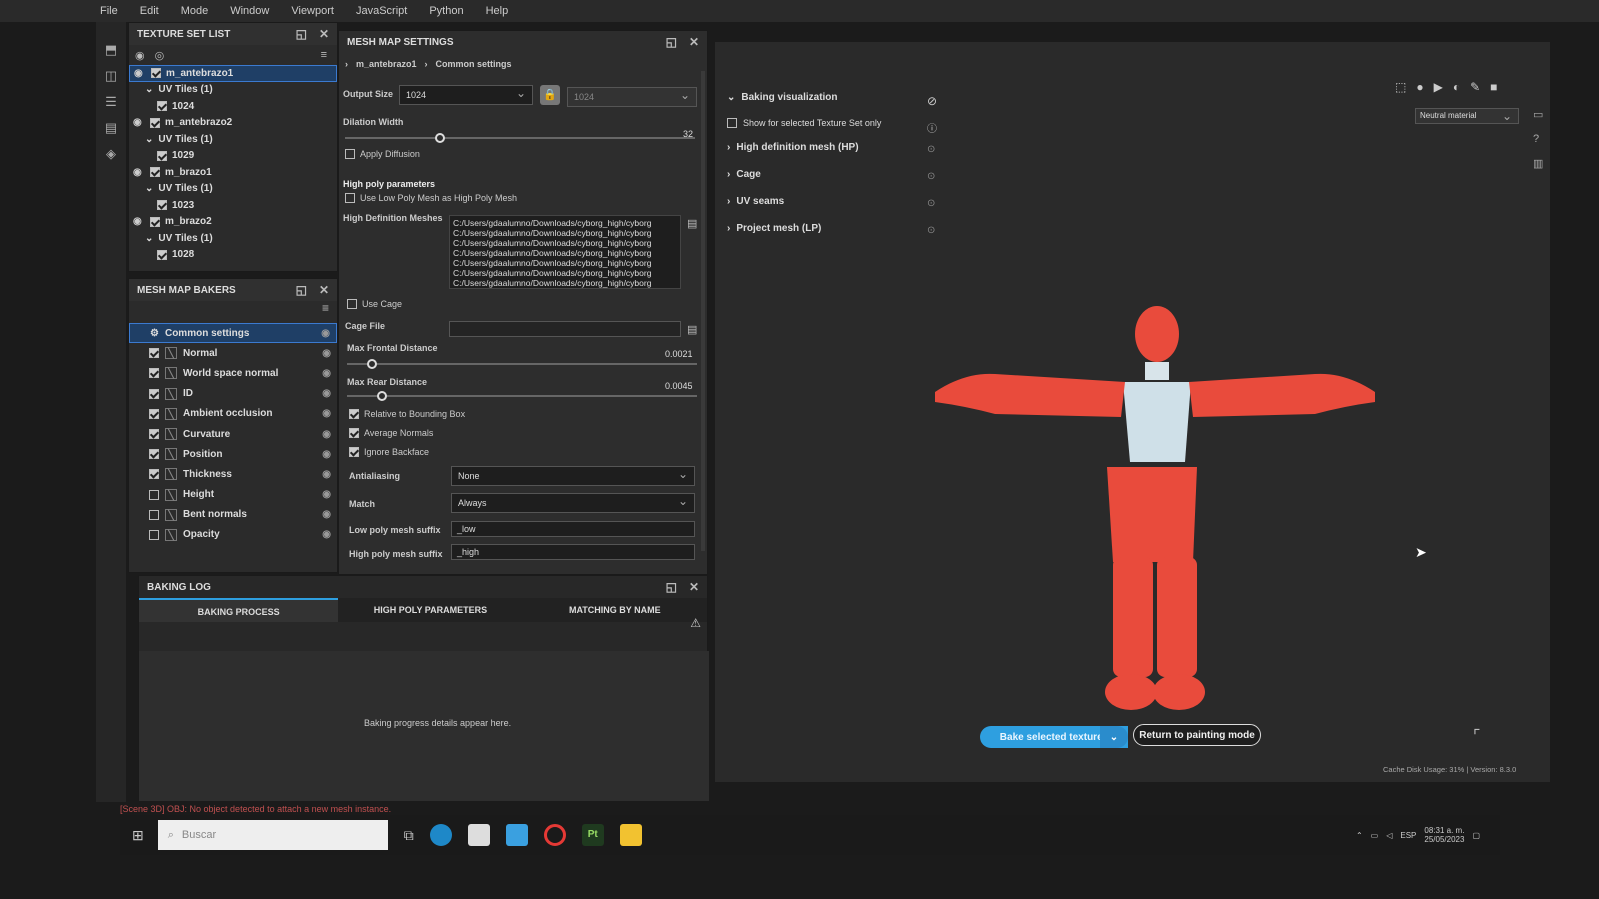  I want to click on list-menu-icon: ≡, so click(325, 308).